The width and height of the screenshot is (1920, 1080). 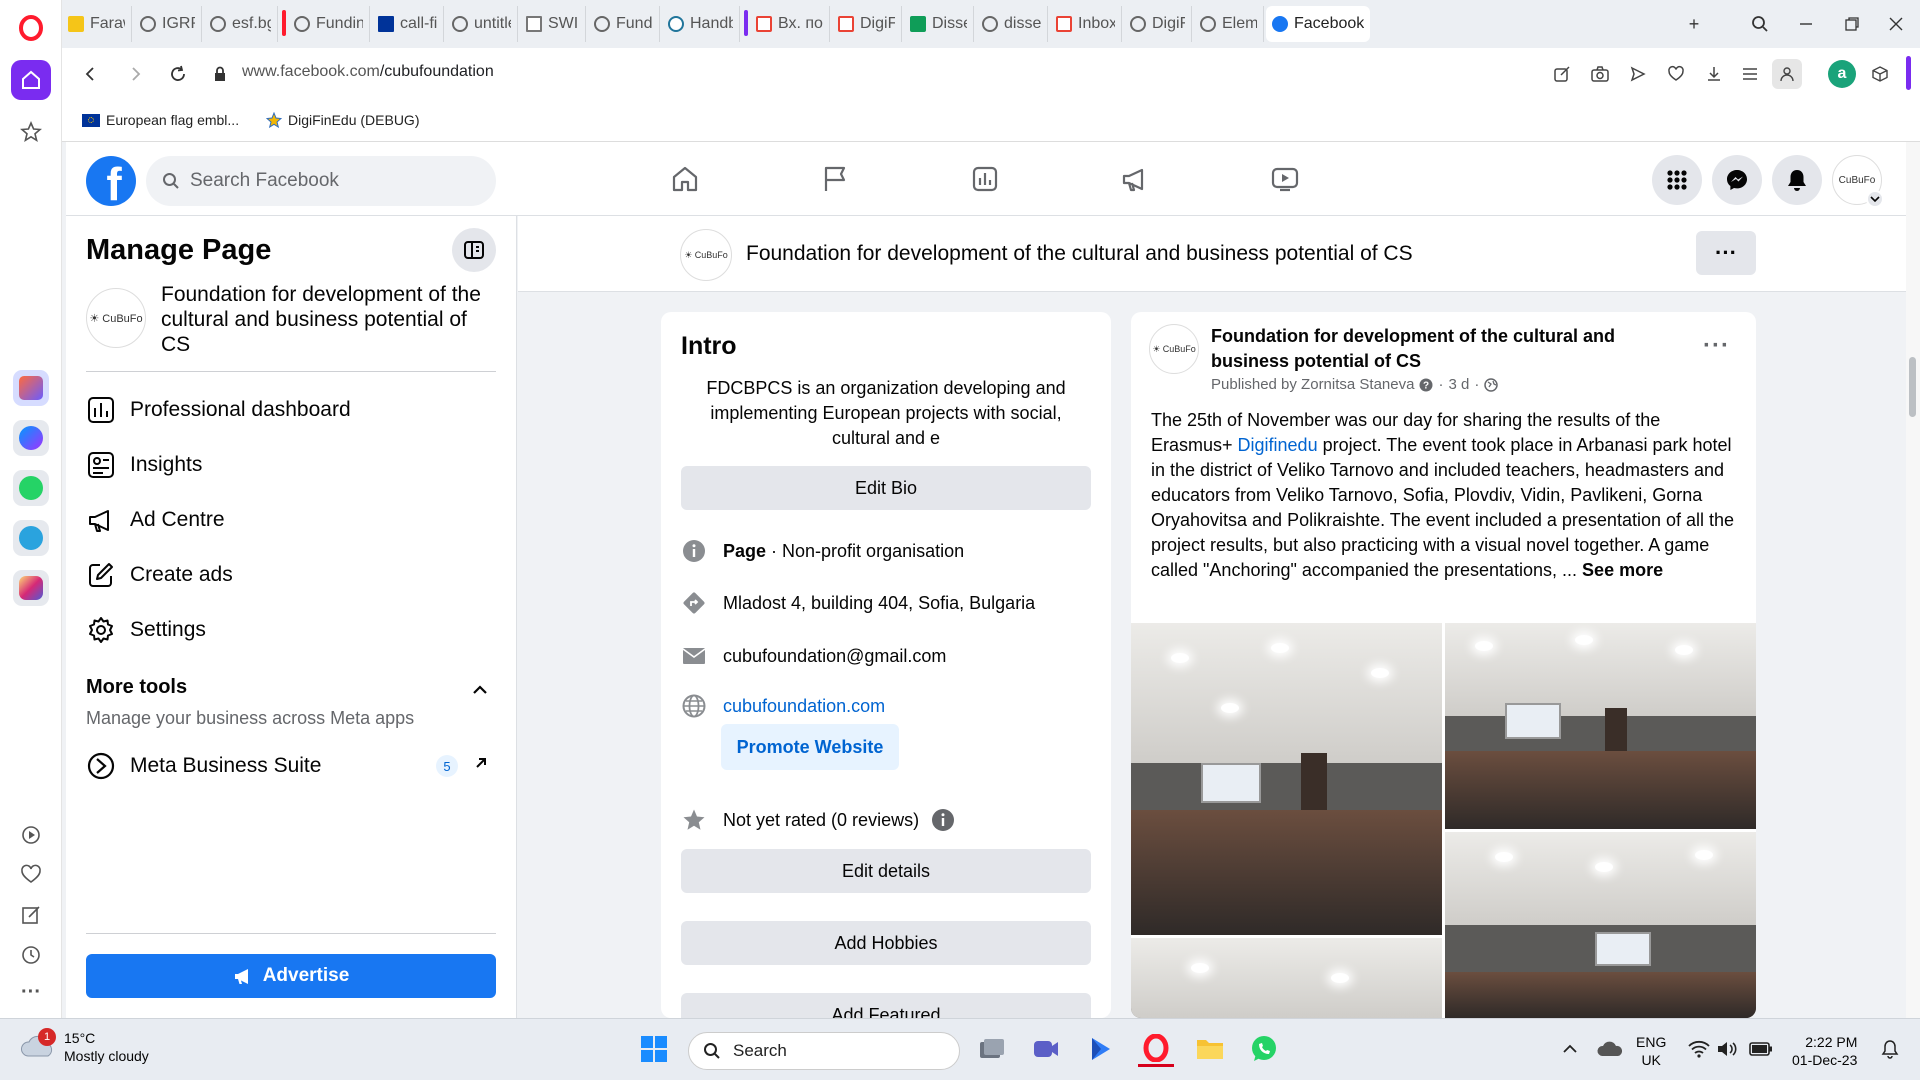 What do you see at coordinates (1562, 74) in the screenshot?
I see `share-edit-icon` at bounding box center [1562, 74].